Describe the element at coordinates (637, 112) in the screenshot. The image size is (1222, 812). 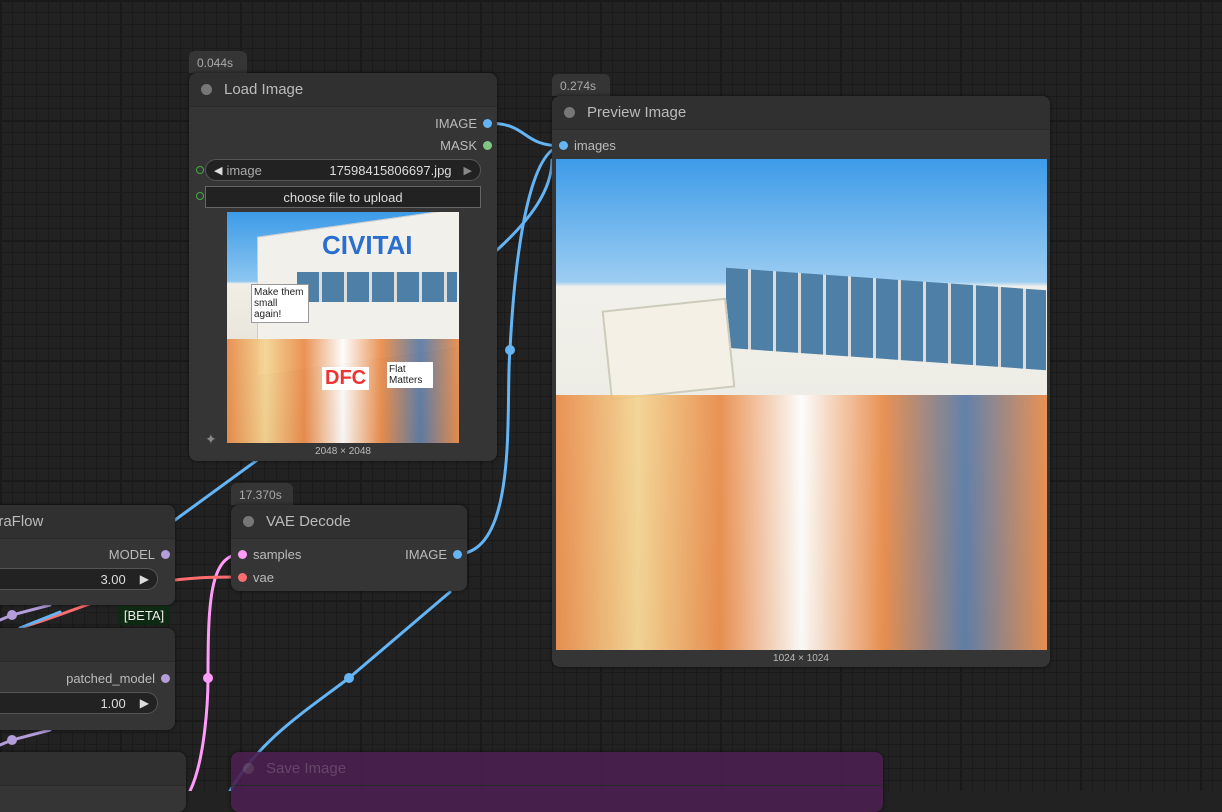
I see `node-title: Preview Image` at that location.